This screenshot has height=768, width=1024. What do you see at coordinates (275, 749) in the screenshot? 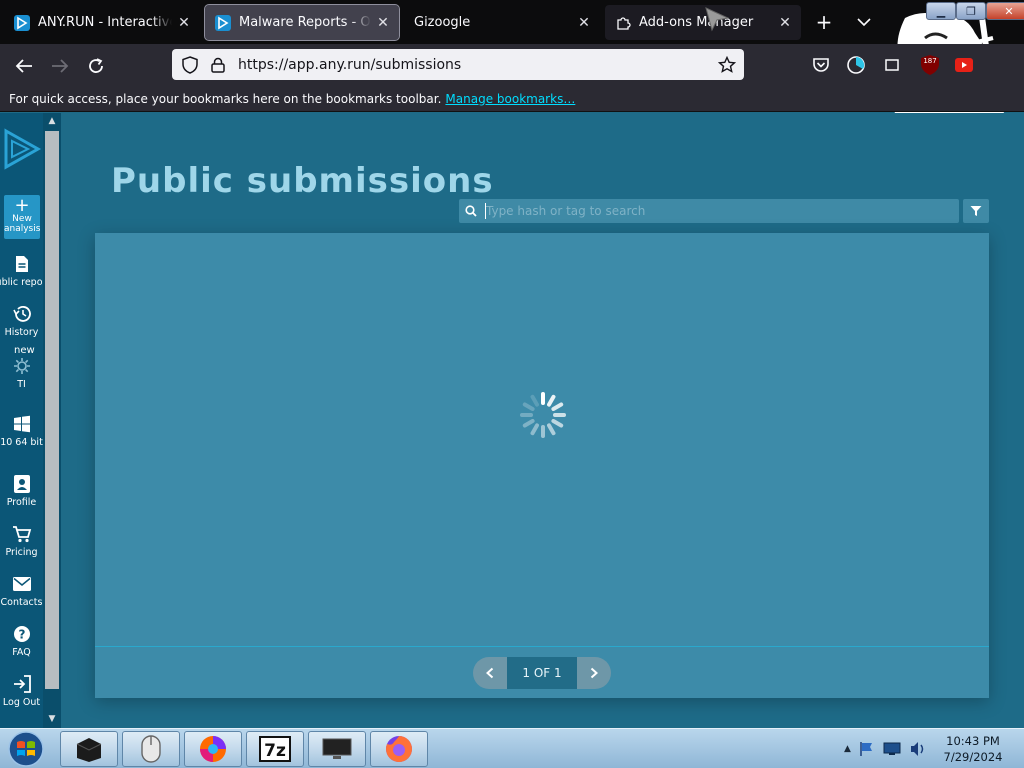
I see `taskbar-app-7zip: 7z` at bounding box center [275, 749].